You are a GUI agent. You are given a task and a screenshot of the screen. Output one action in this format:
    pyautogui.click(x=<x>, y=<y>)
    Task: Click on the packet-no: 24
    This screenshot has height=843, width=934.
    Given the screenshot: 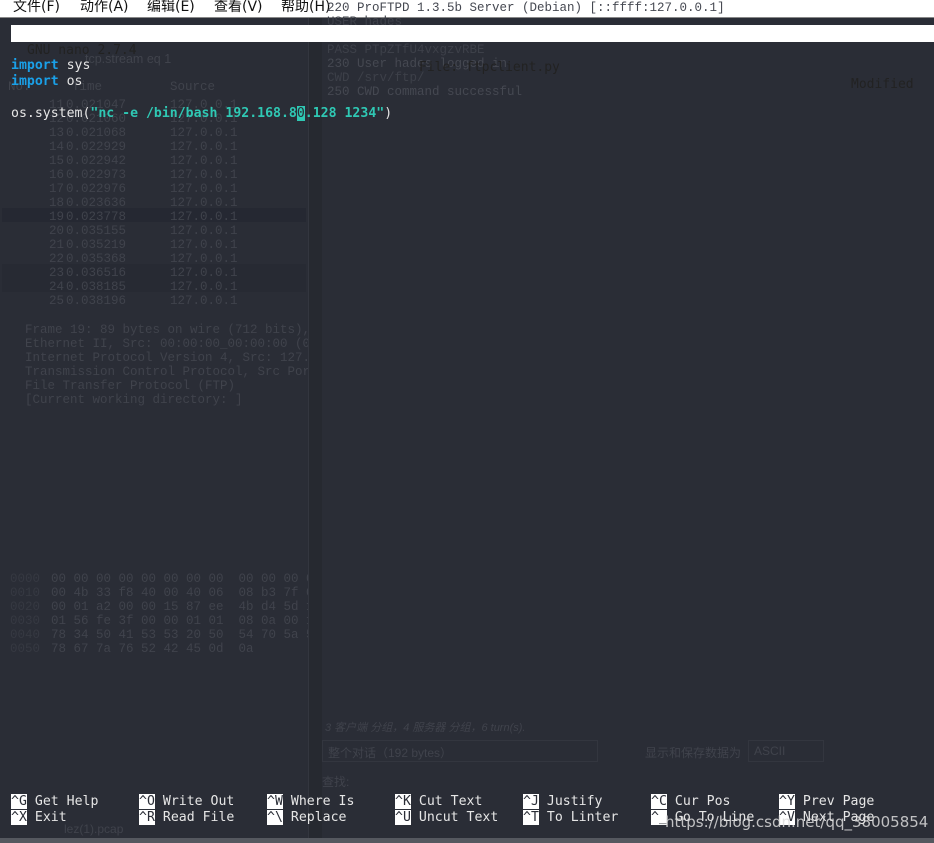 What is the action you would take?
    pyautogui.click(x=56, y=287)
    